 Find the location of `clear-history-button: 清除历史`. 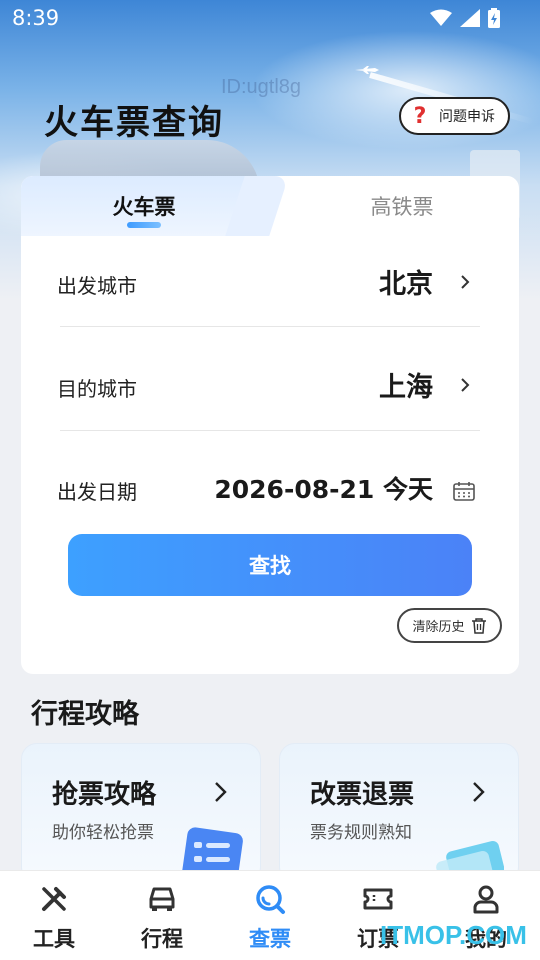

clear-history-button: 清除历史 is located at coordinates (449, 625).